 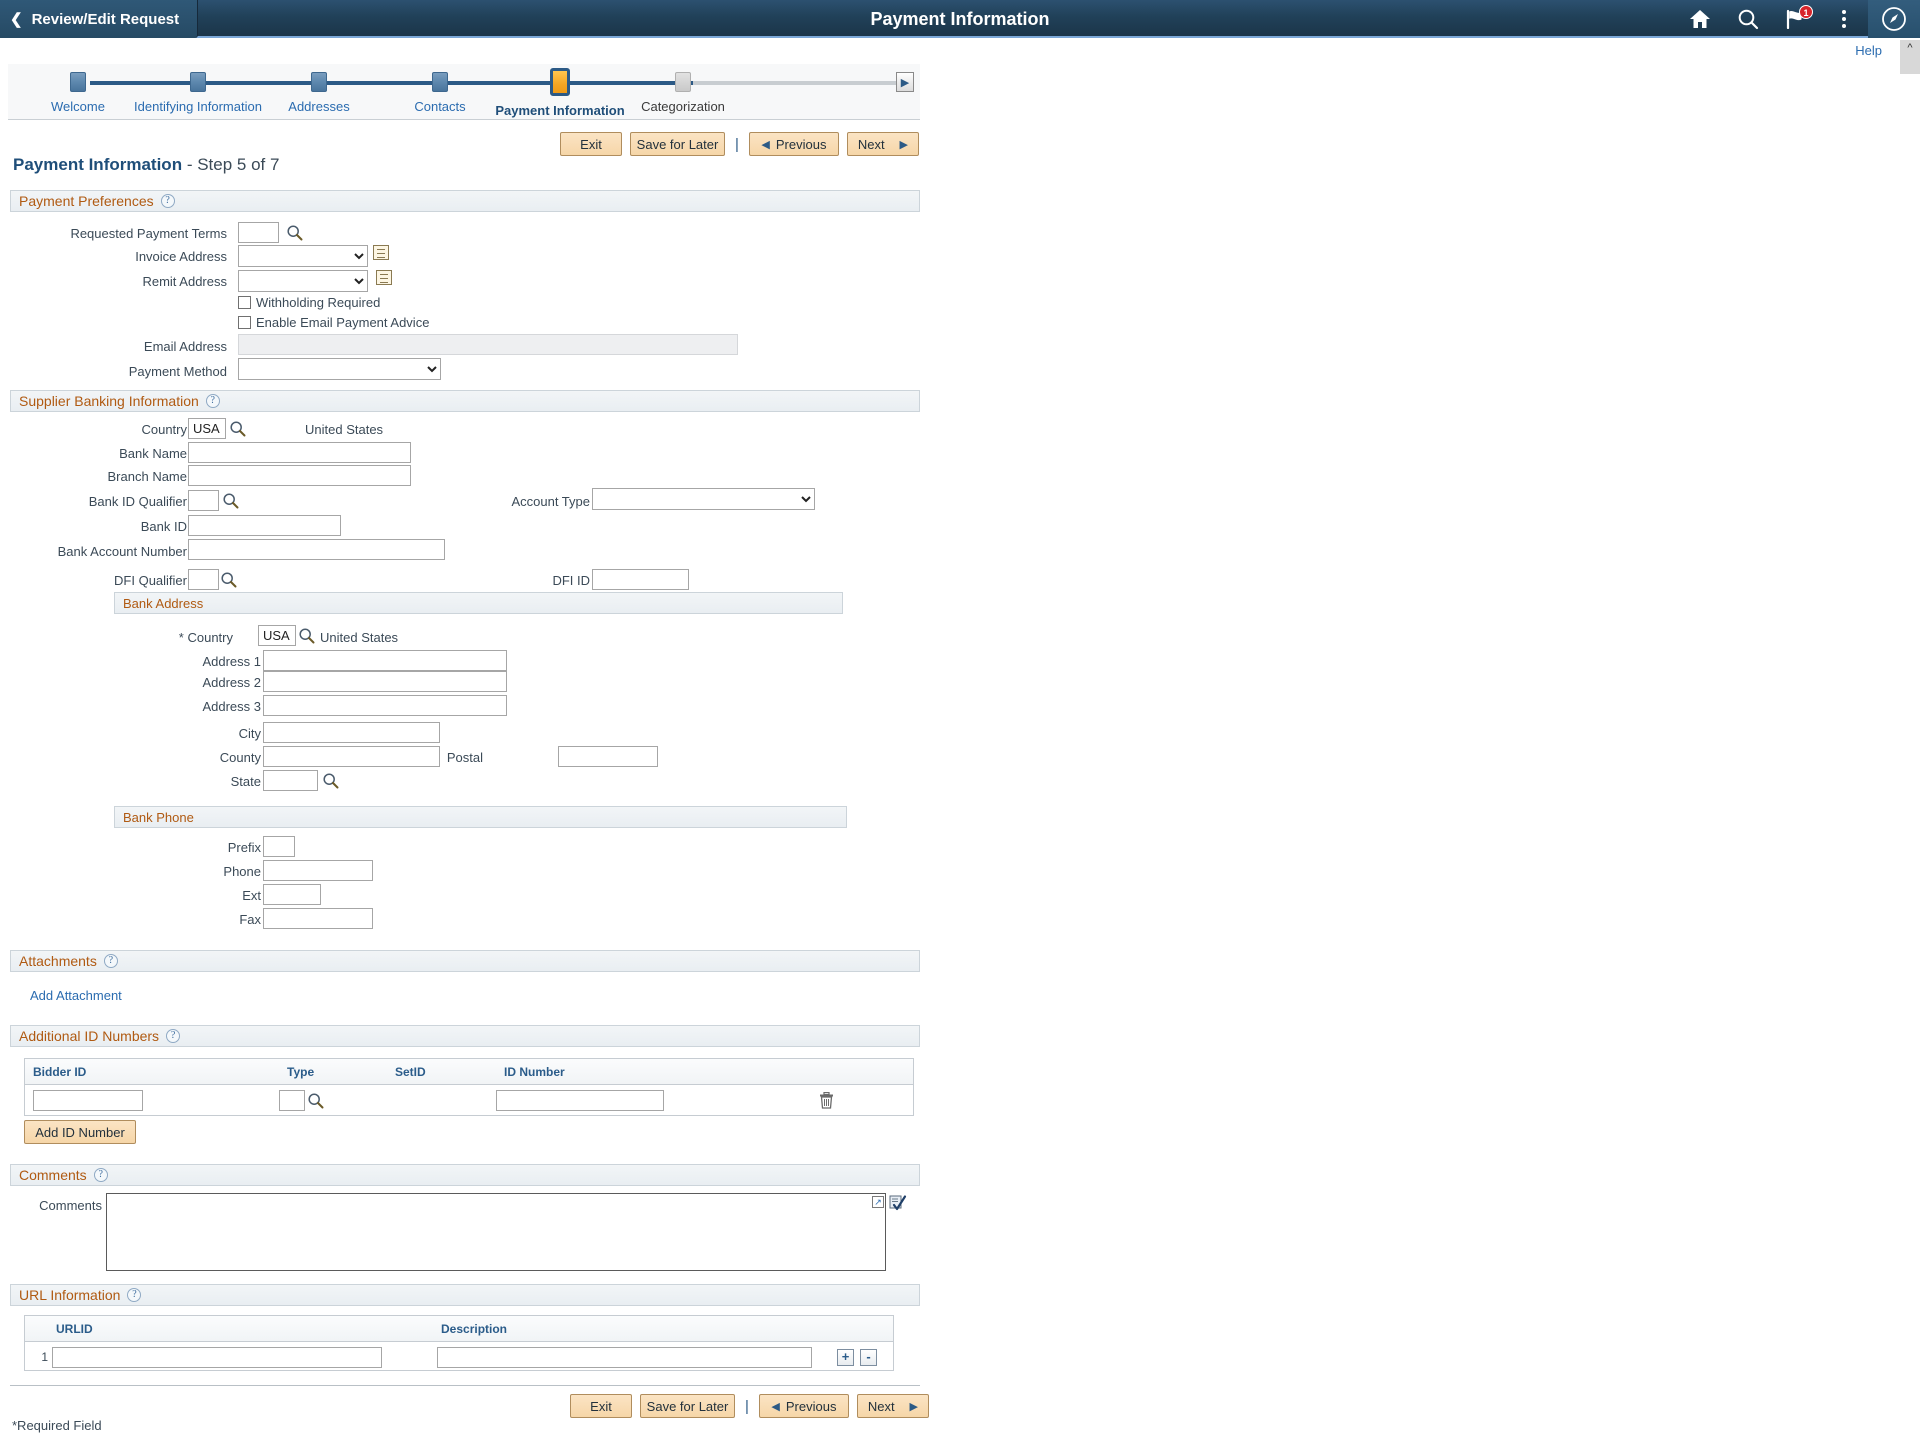 I want to click on bidder-id-input, so click(x=88, y=1100).